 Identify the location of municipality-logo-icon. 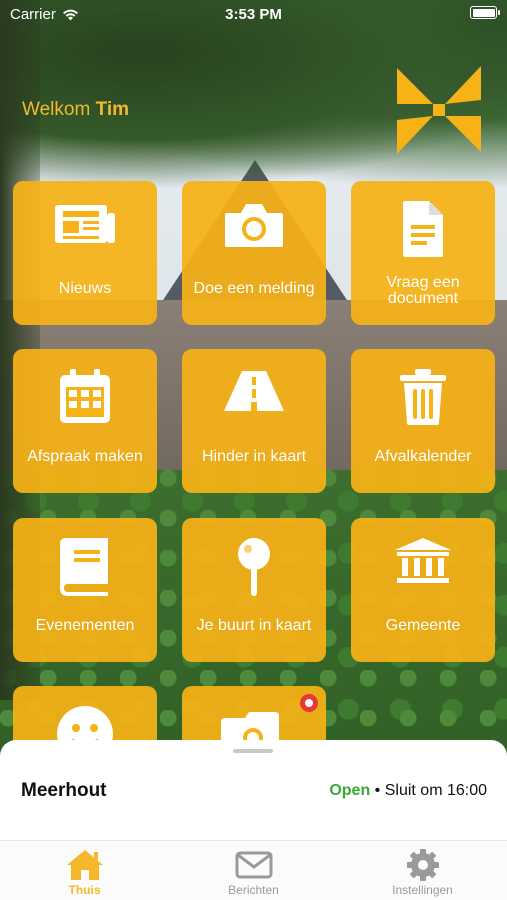
(439, 110).